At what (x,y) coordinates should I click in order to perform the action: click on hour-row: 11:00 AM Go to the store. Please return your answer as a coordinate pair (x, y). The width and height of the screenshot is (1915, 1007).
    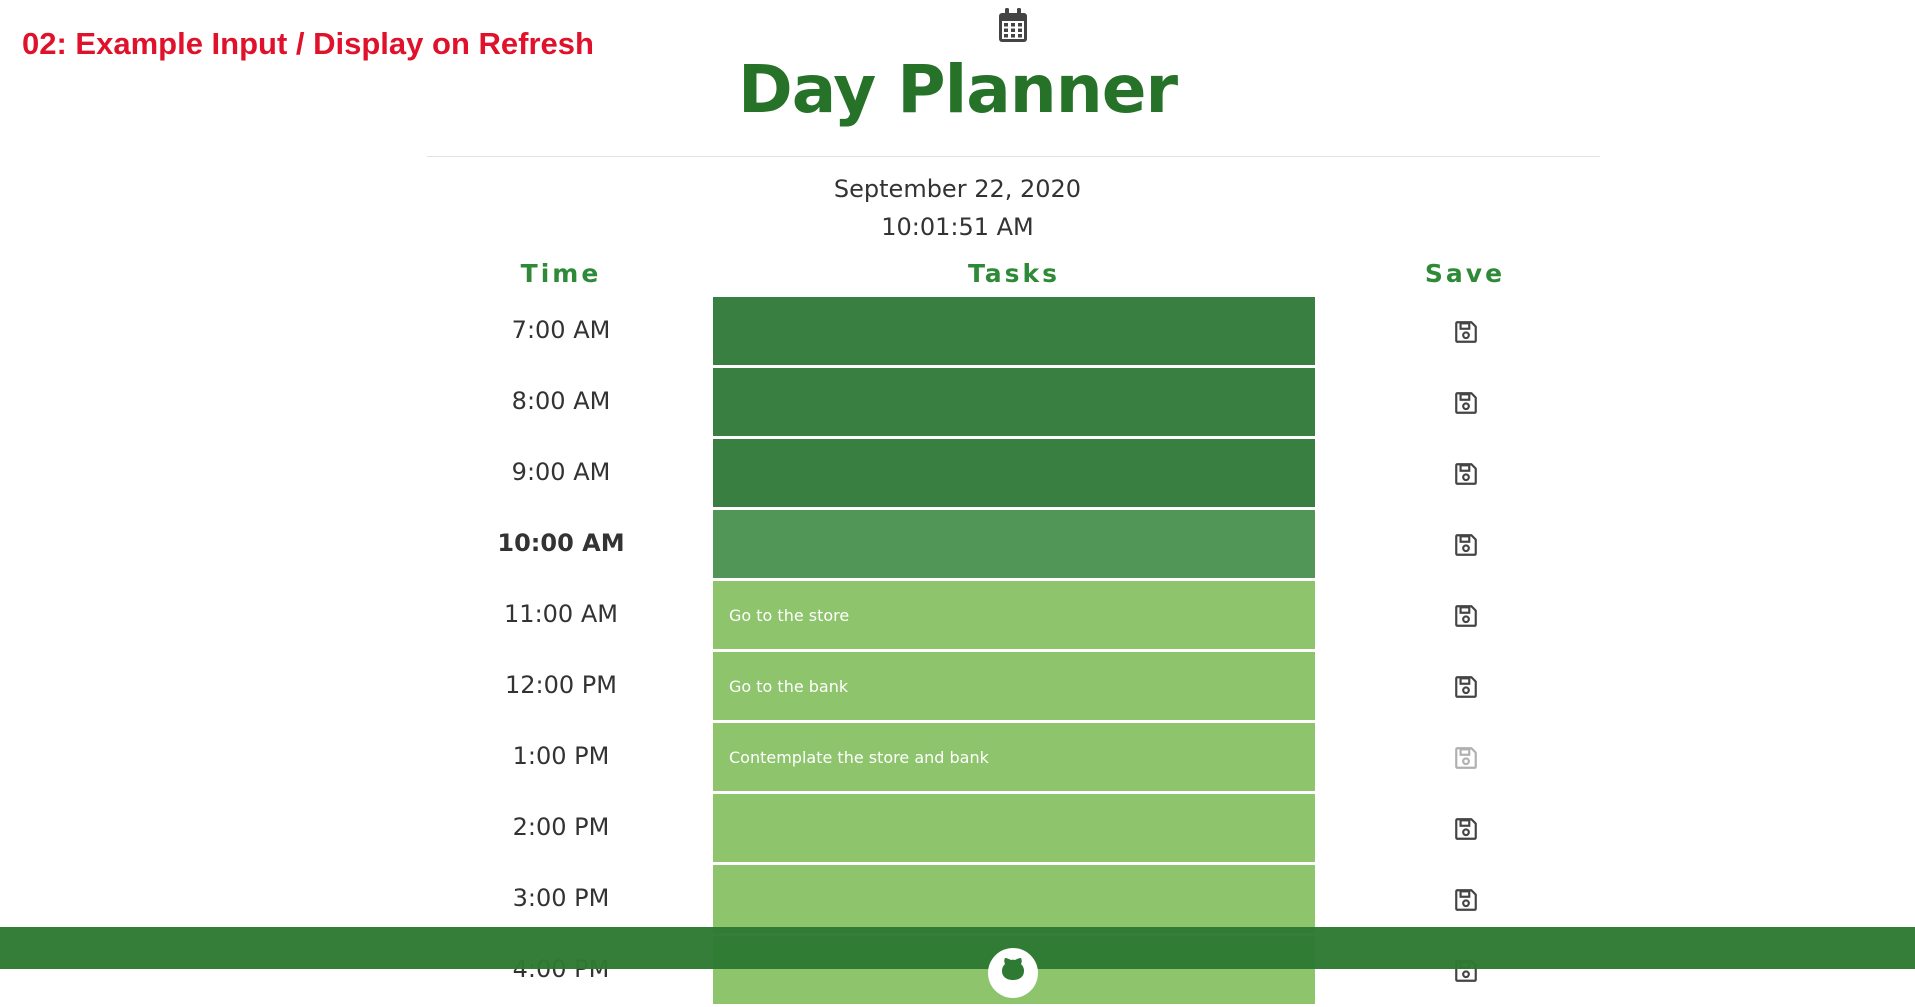
    Looking at the image, I should click on (957, 616).